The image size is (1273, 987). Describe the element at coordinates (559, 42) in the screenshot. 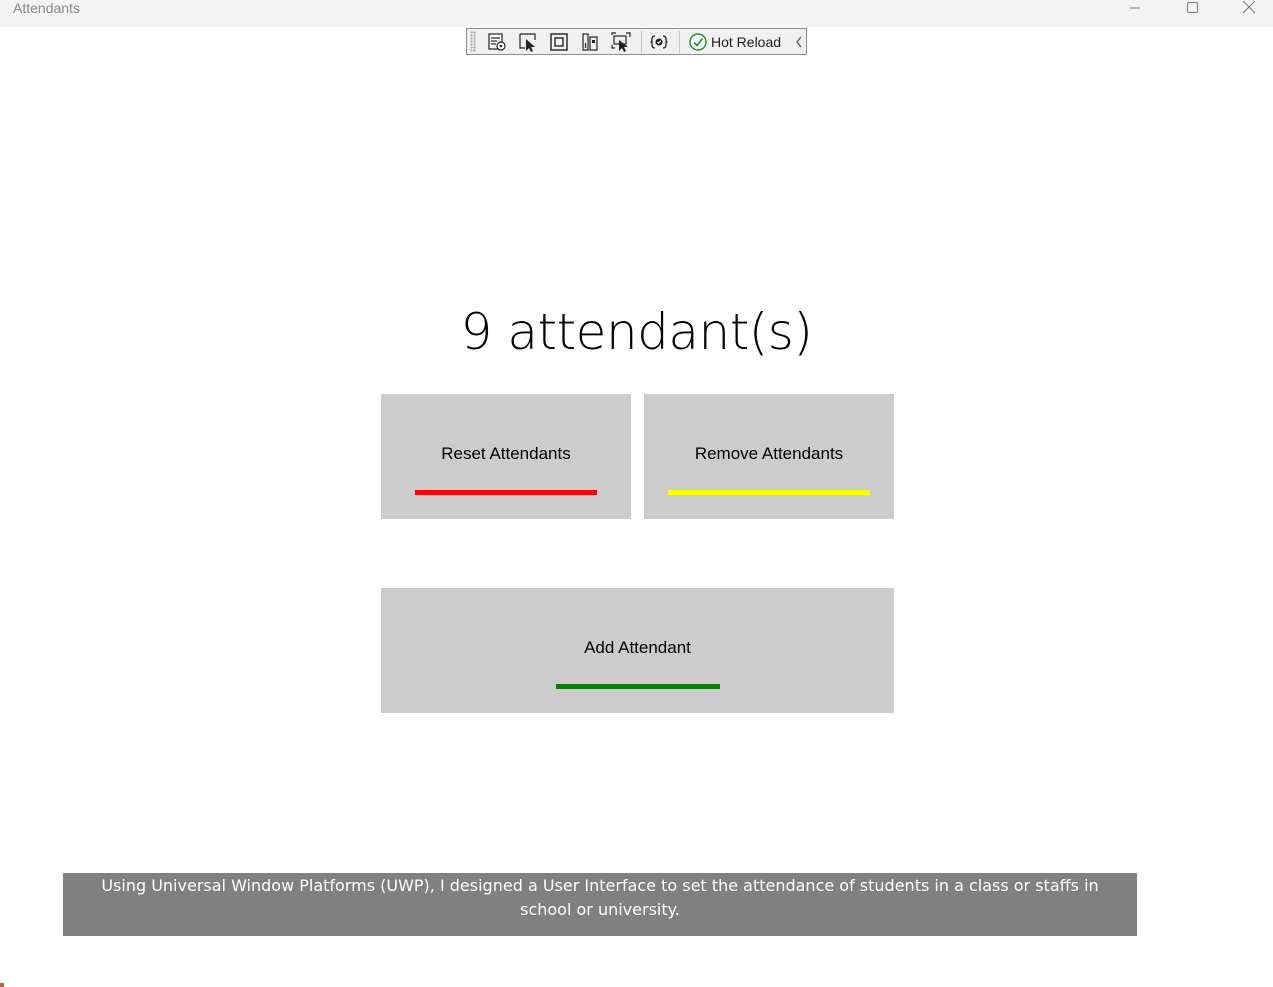

I see `display-layout-adorners-icon` at that location.